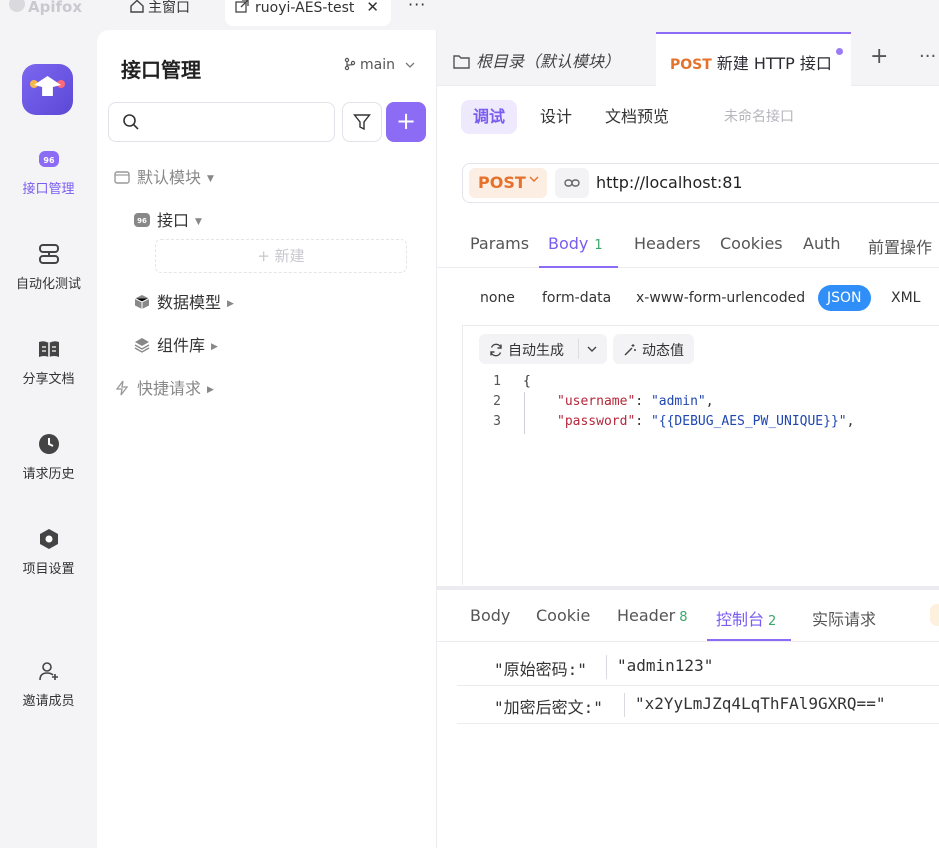 This screenshot has width=939, height=848. Describe the element at coordinates (576, 298) in the screenshot. I see `body-type-form-data: form-data` at that location.